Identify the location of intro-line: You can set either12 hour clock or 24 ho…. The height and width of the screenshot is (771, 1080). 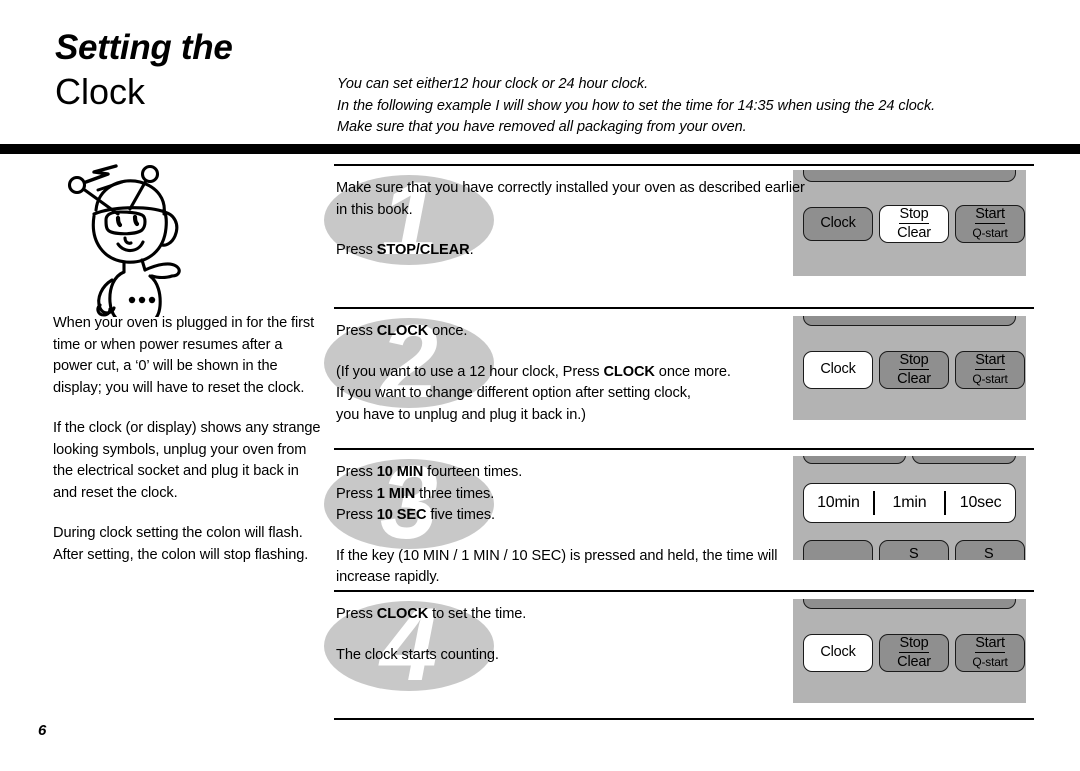
(493, 84).